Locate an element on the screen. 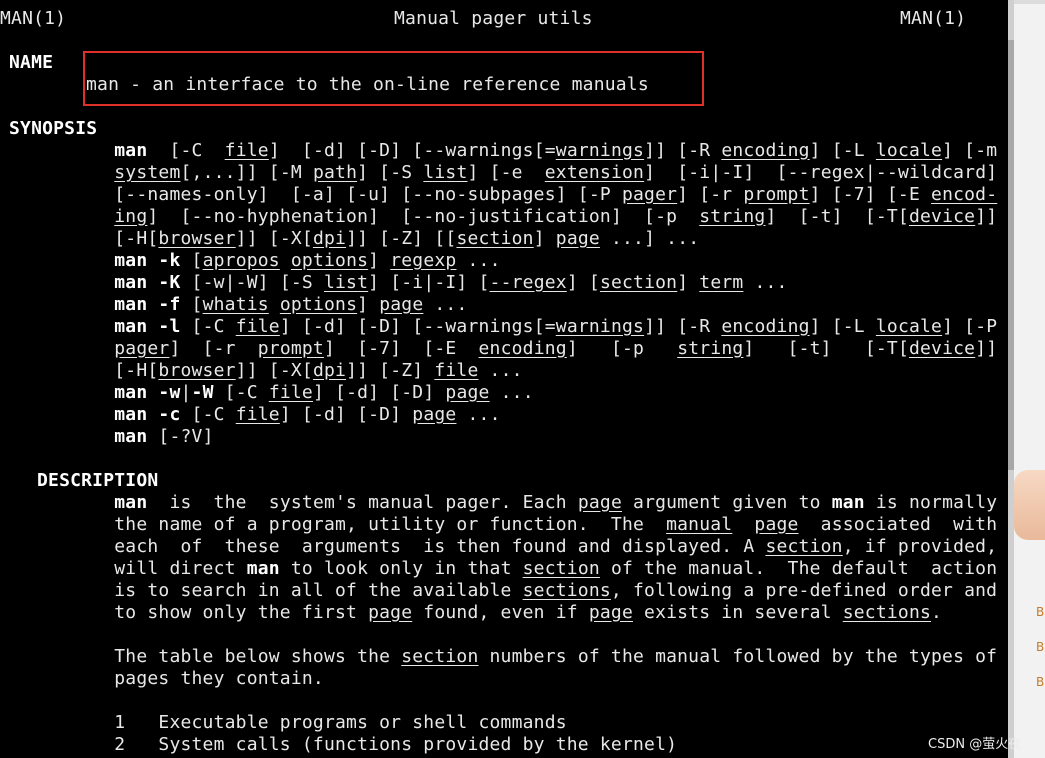  man-argument: extension is located at coordinates (594, 172).